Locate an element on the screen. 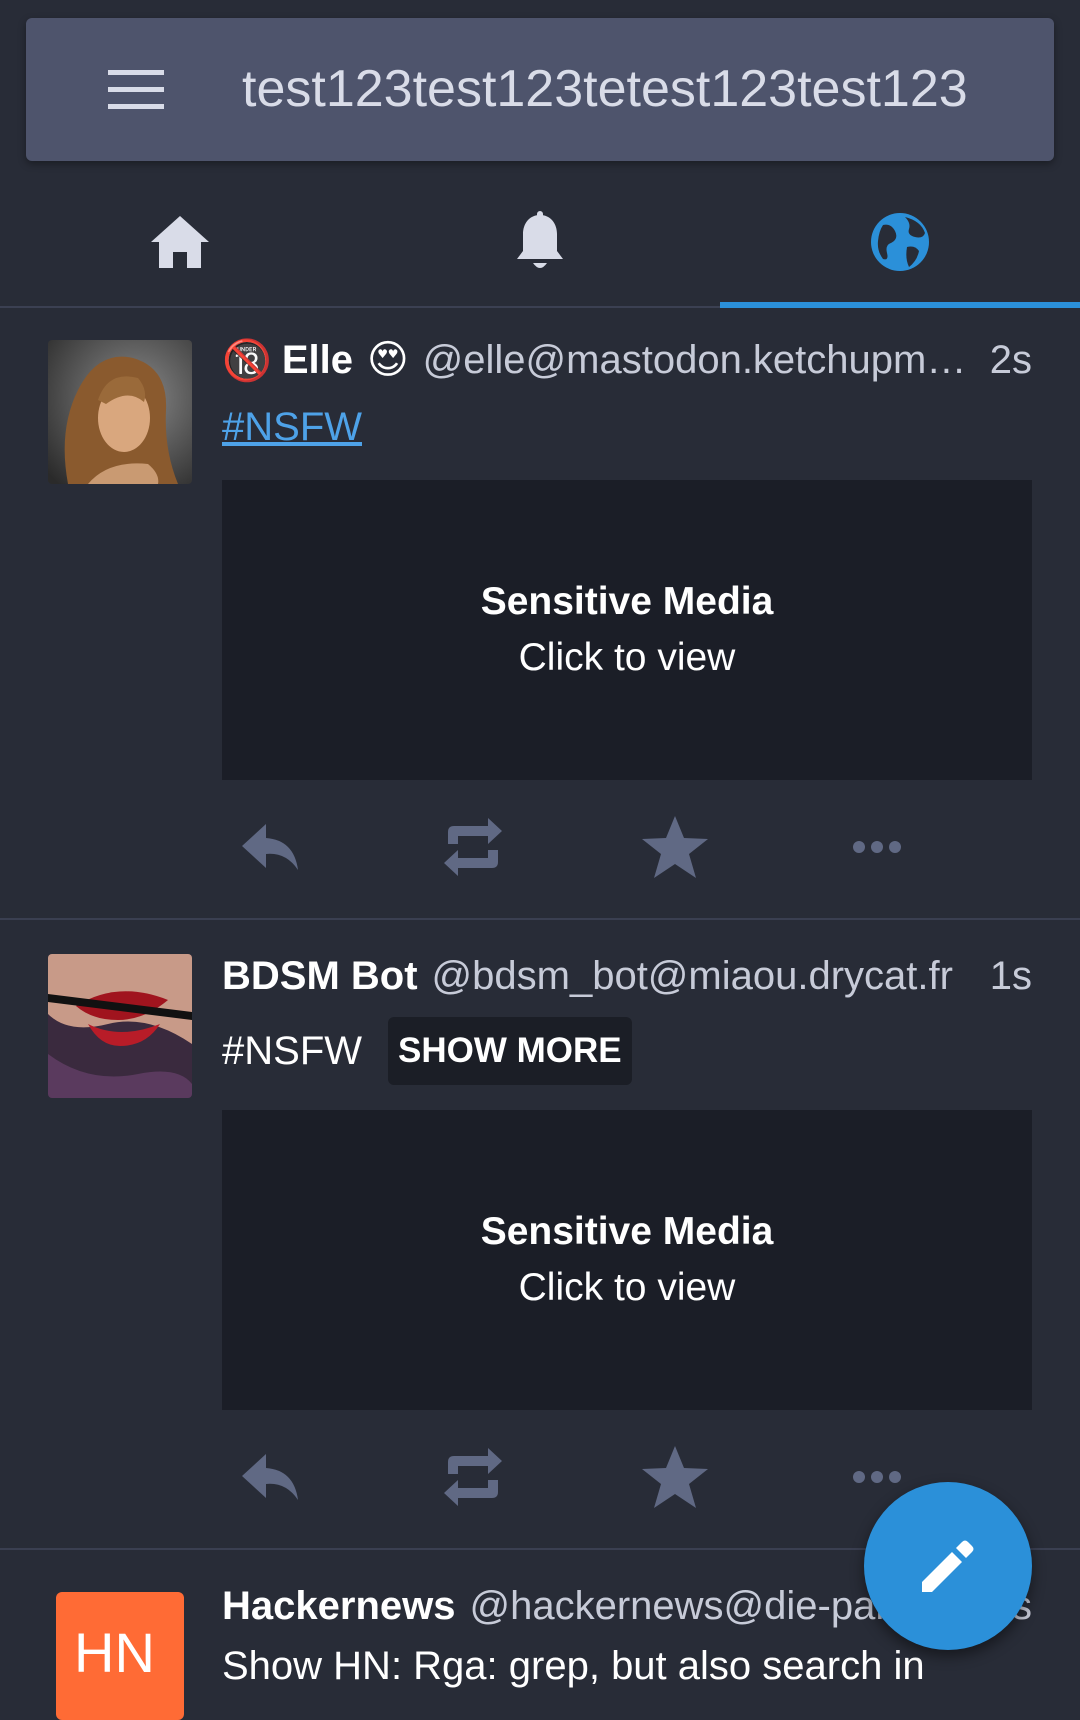  status-actions is located at coordinates (627, 847).